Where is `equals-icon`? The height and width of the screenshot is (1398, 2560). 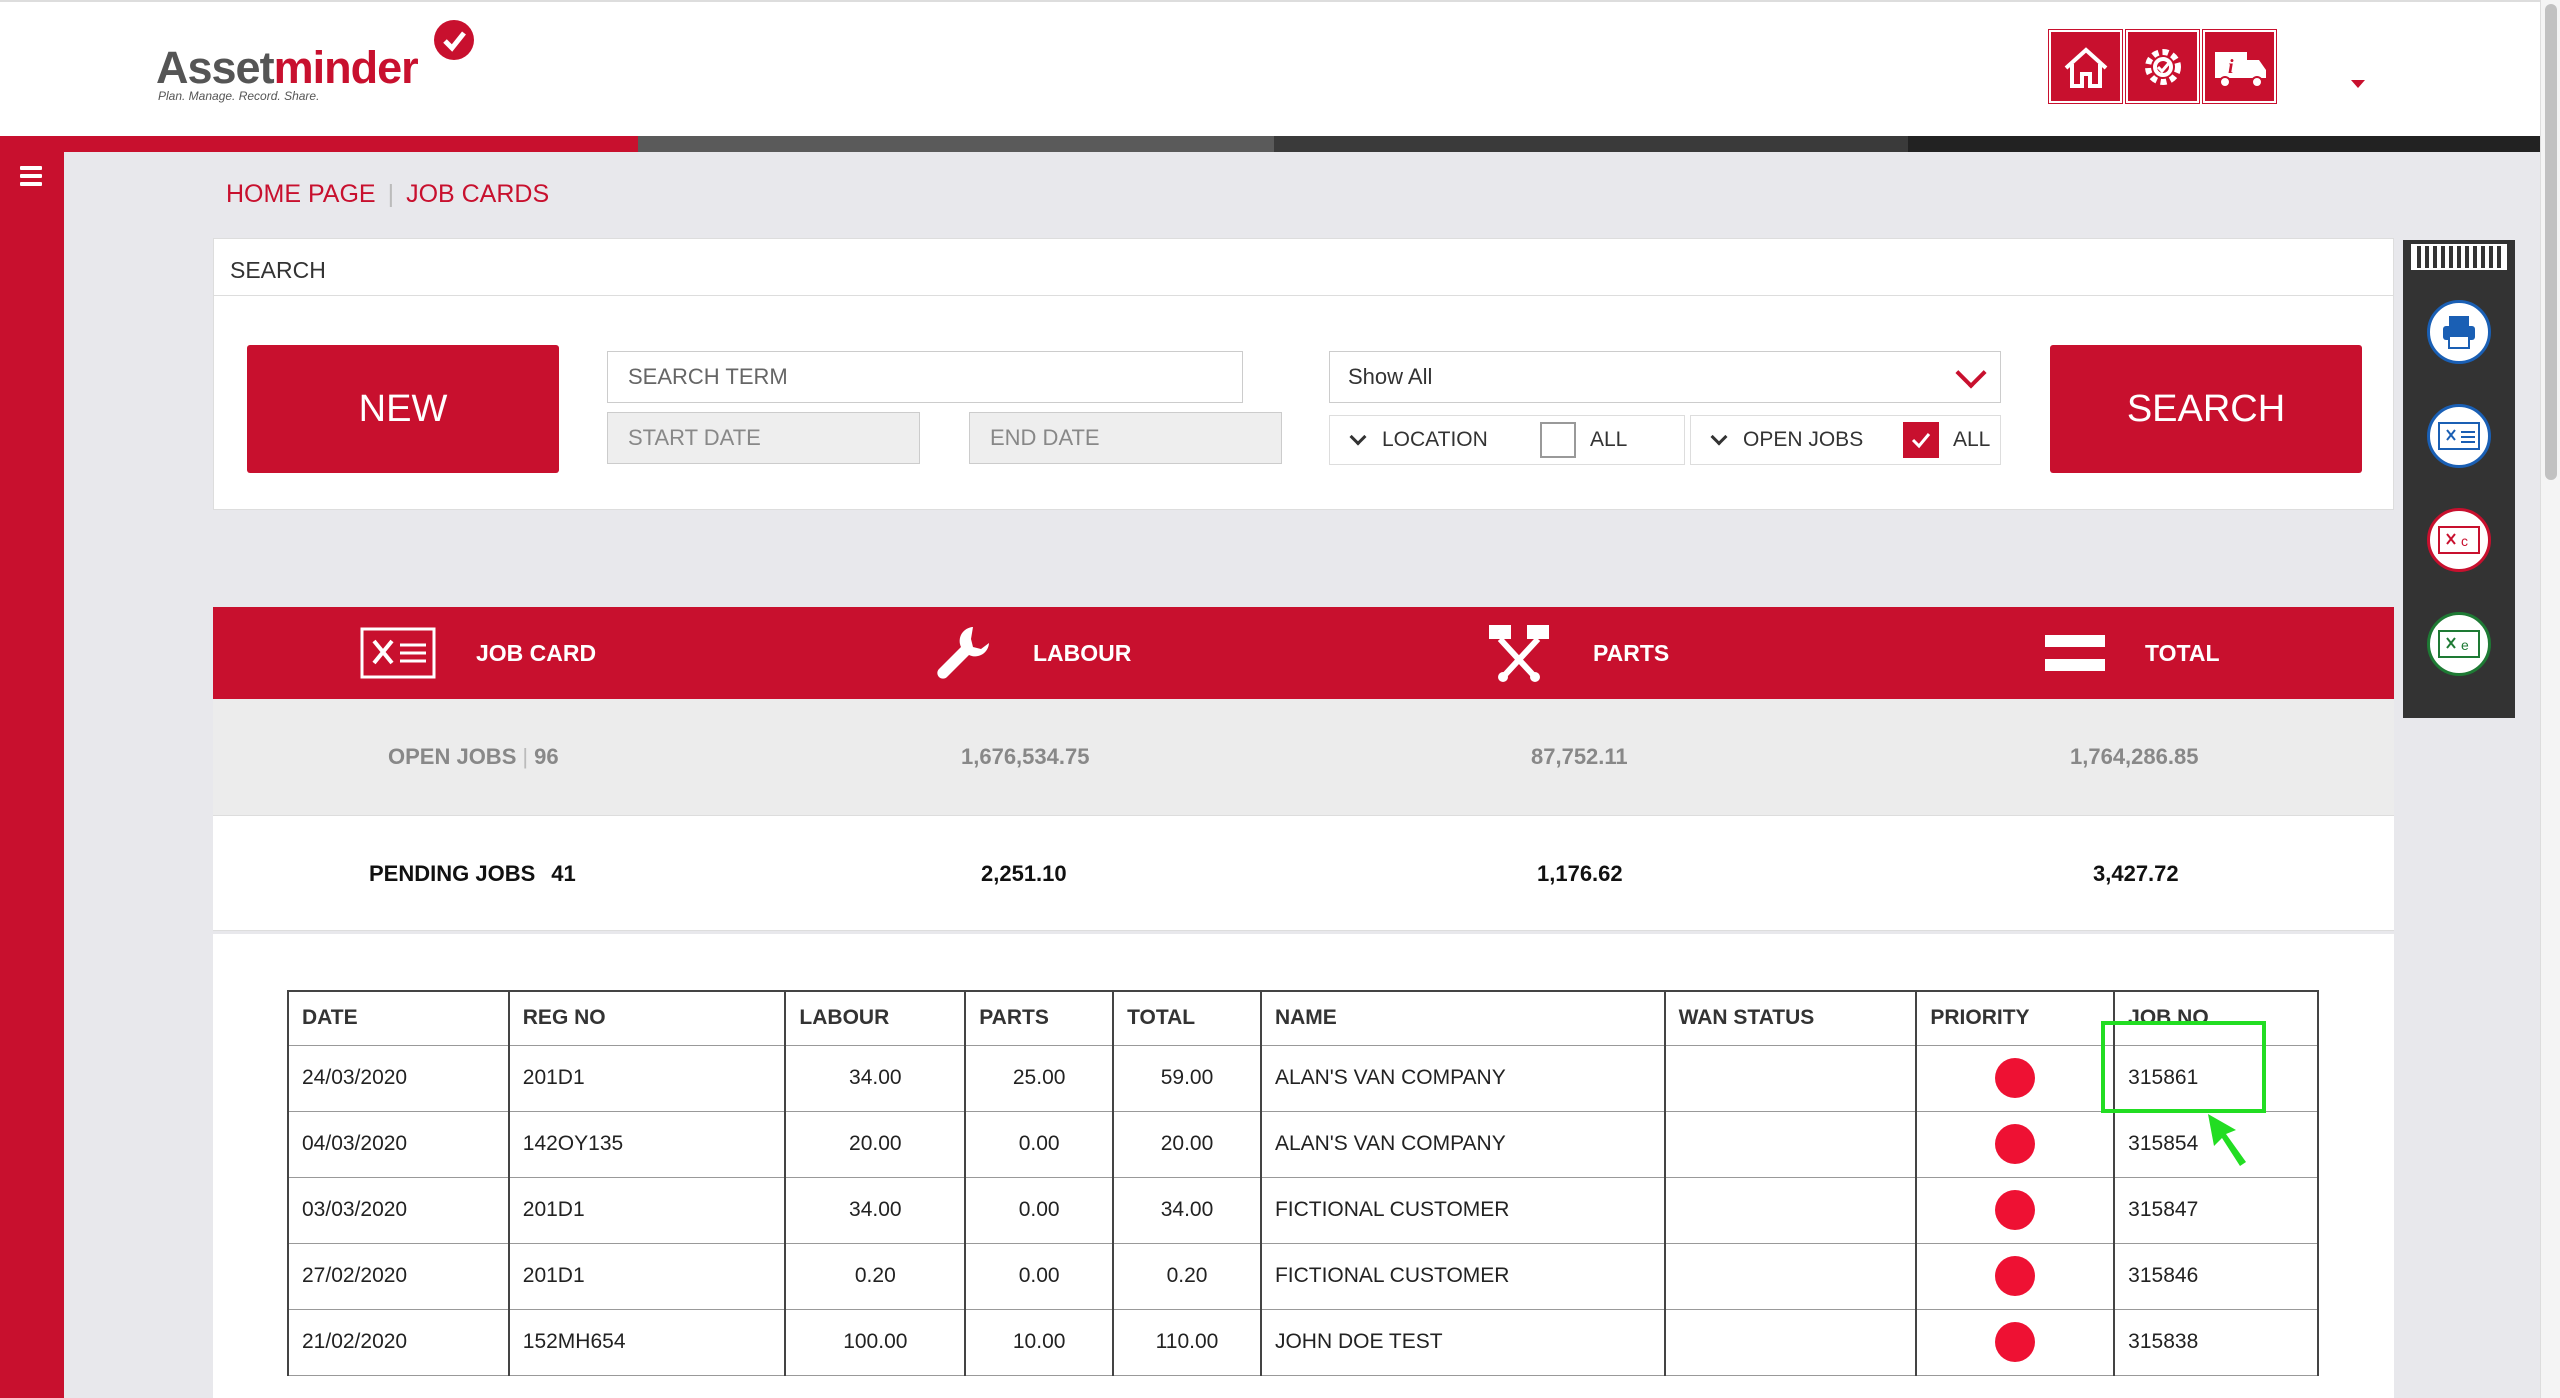 equals-icon is located at coordinates (2075, 653).